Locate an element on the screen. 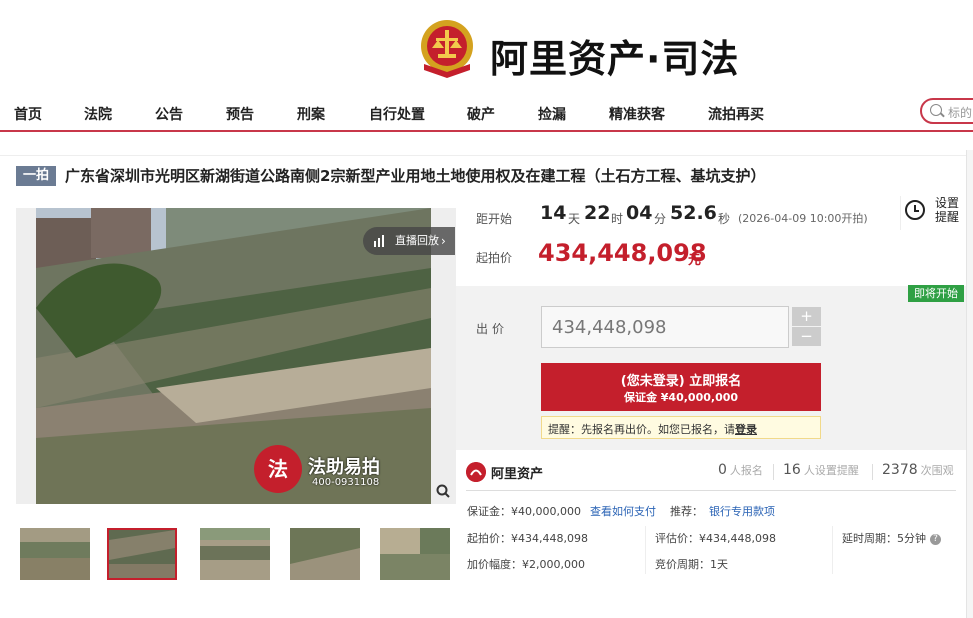 Image resolution: width=973 pixels, height=618 pixels. chevron-right-icon: › is located at coordinates (443, 241).